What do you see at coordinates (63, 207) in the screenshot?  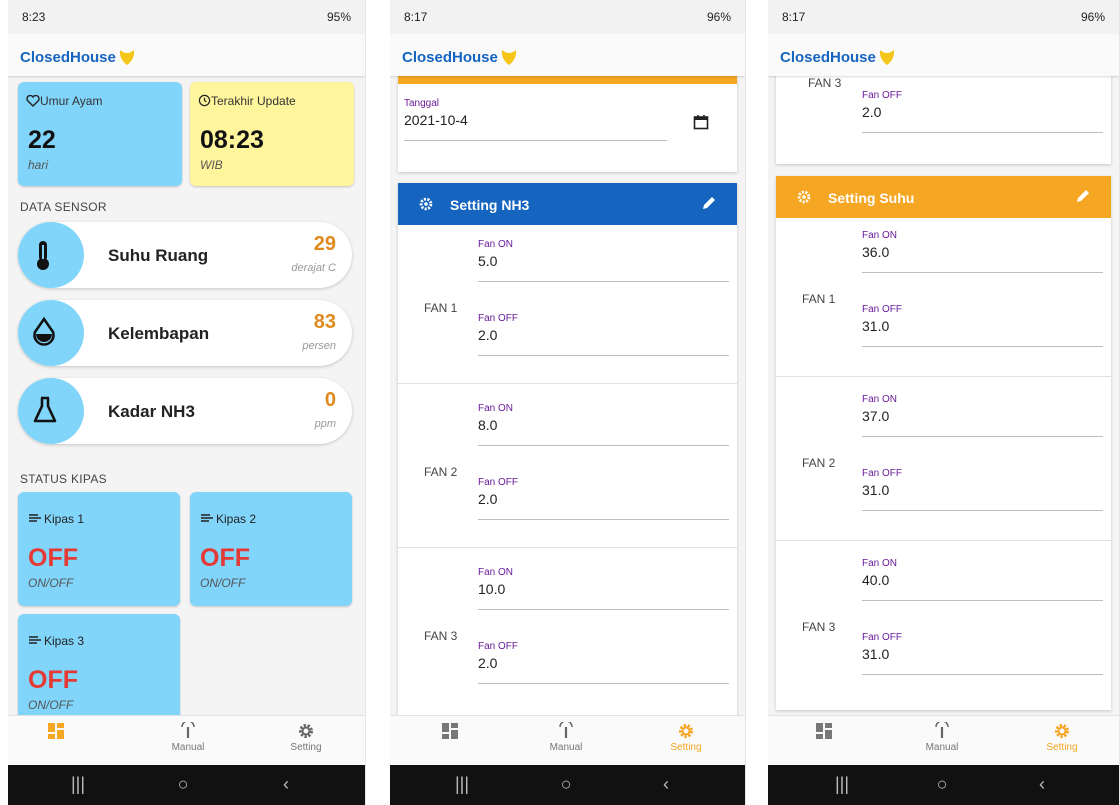 I see `data-sensor-heading: DATA SENSOR` at bounding box center [63, 207].